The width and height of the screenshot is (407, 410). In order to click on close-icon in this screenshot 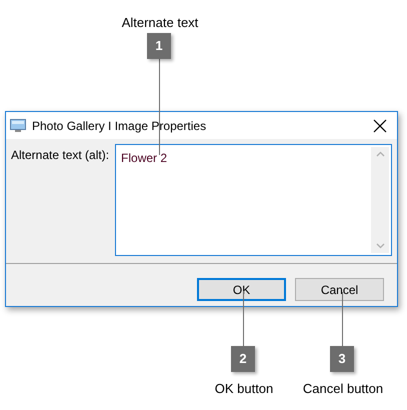, I will do `click(380, 125)`.